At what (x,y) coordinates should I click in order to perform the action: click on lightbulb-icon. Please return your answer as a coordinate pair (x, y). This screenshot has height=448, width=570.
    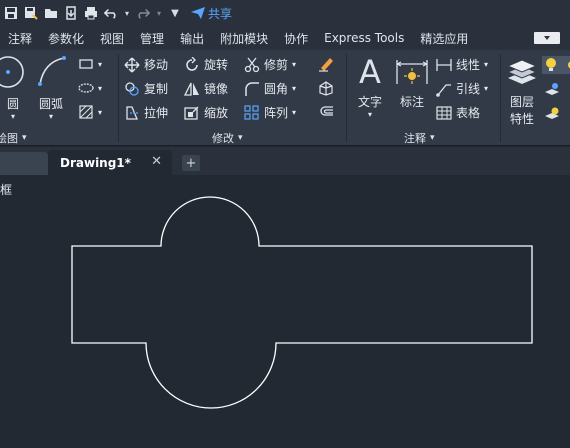
    Looking at the image, I should click on (551, 65).